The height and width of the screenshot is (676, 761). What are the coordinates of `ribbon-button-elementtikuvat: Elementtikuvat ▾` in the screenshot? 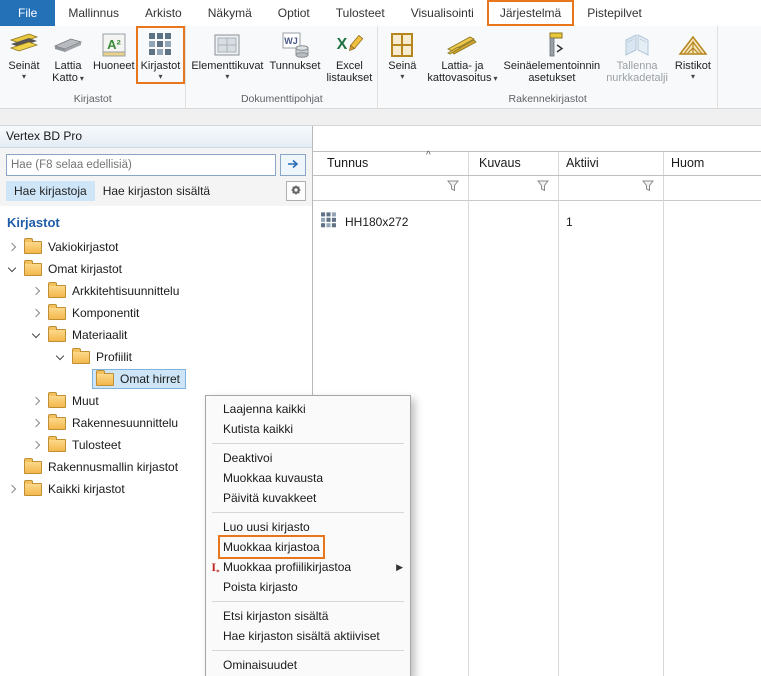 It's located at (227, 55).